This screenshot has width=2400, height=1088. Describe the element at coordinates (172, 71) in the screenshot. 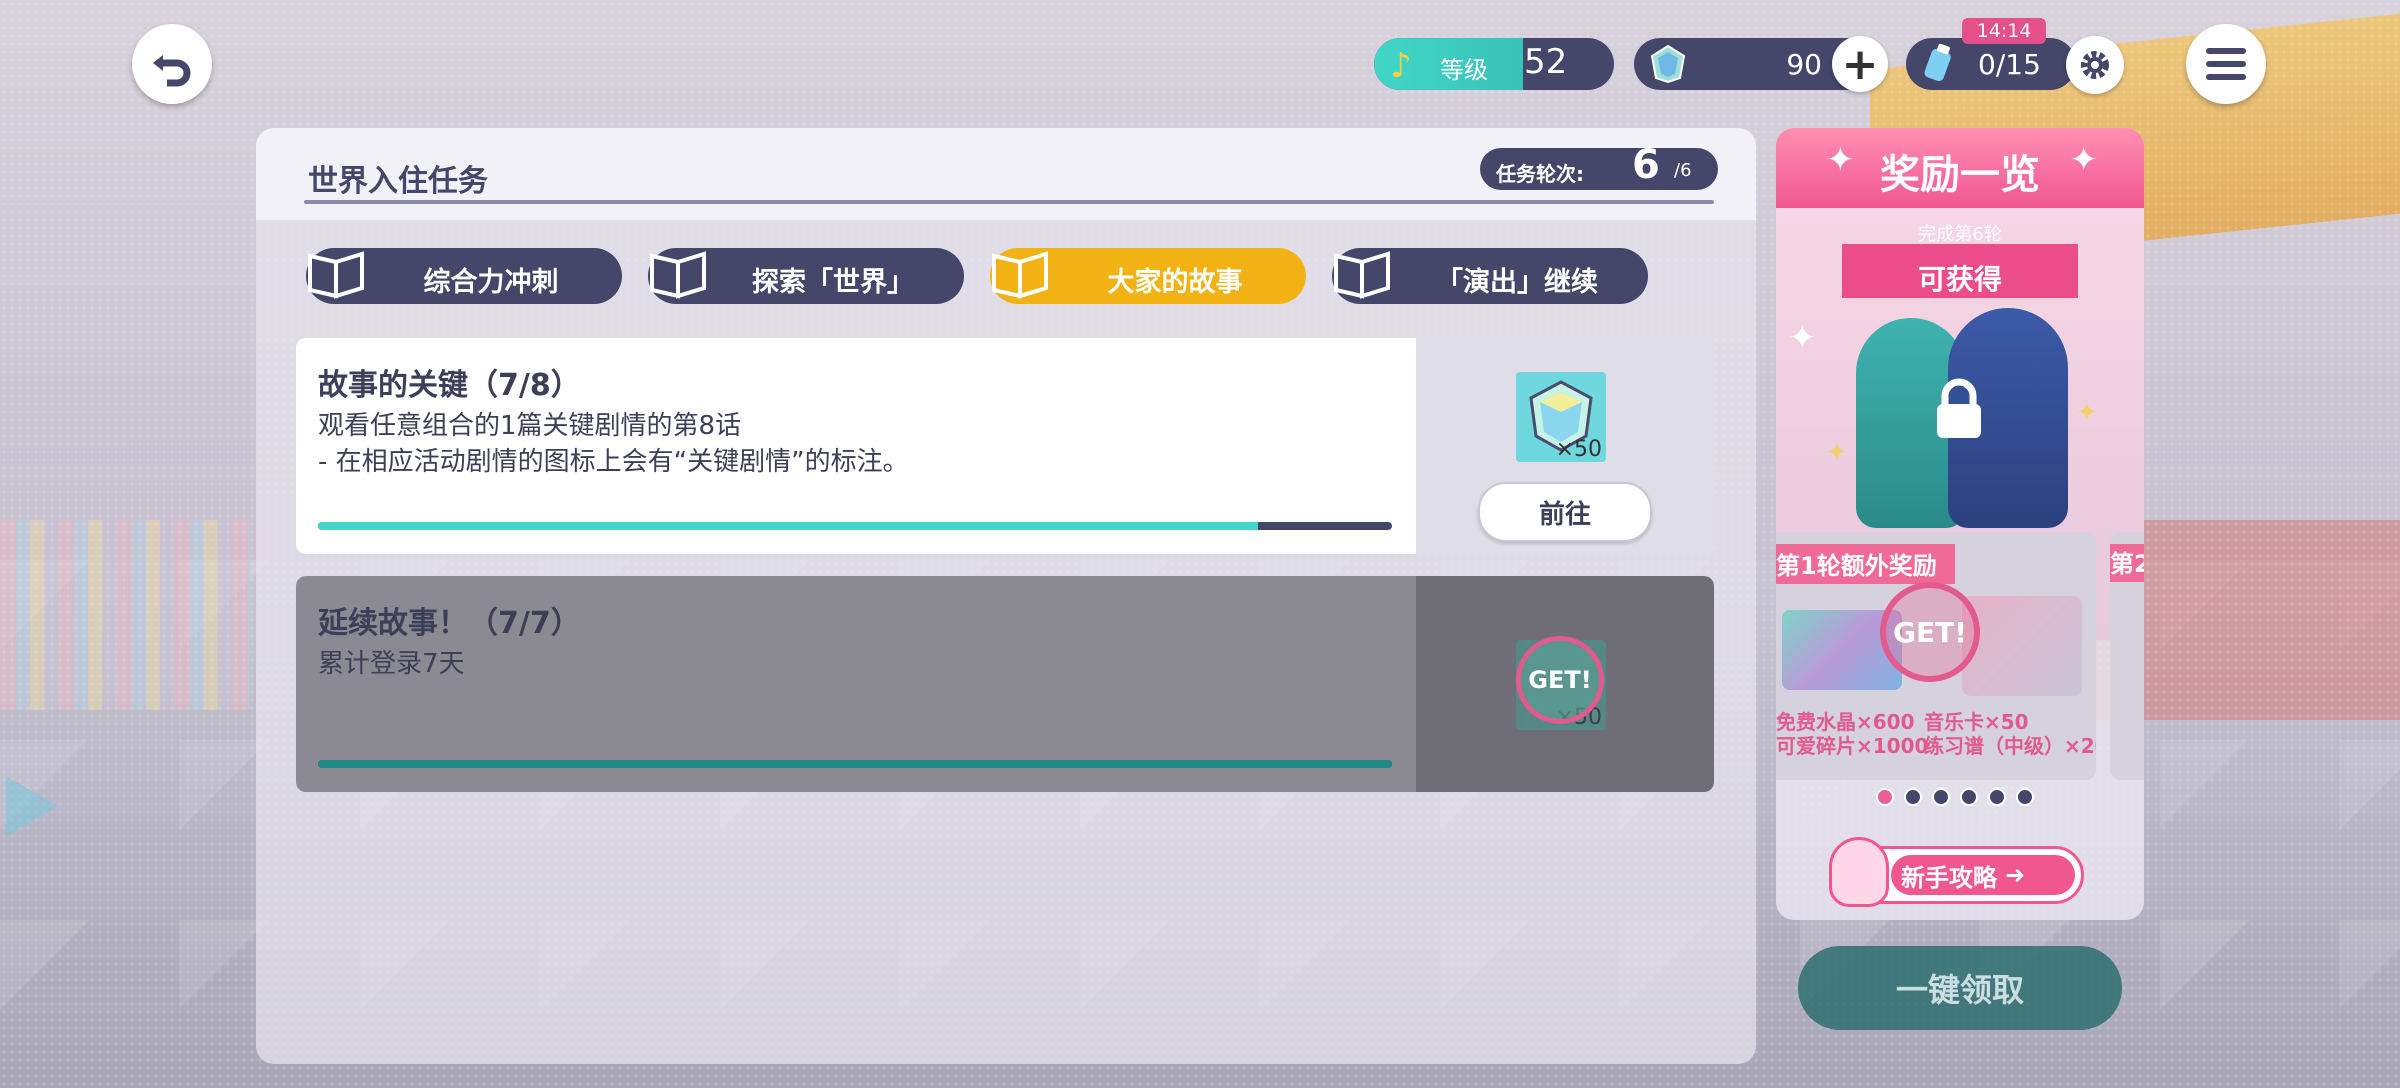

I see `back-arrow-icon` at that location.